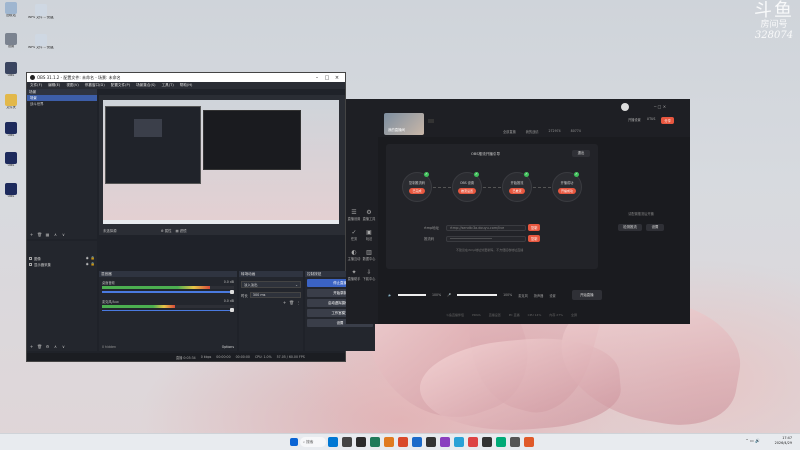 This screenshot has width=800, height=450. I want to click on flow-step-pill: 已完成, so click(417, 191).